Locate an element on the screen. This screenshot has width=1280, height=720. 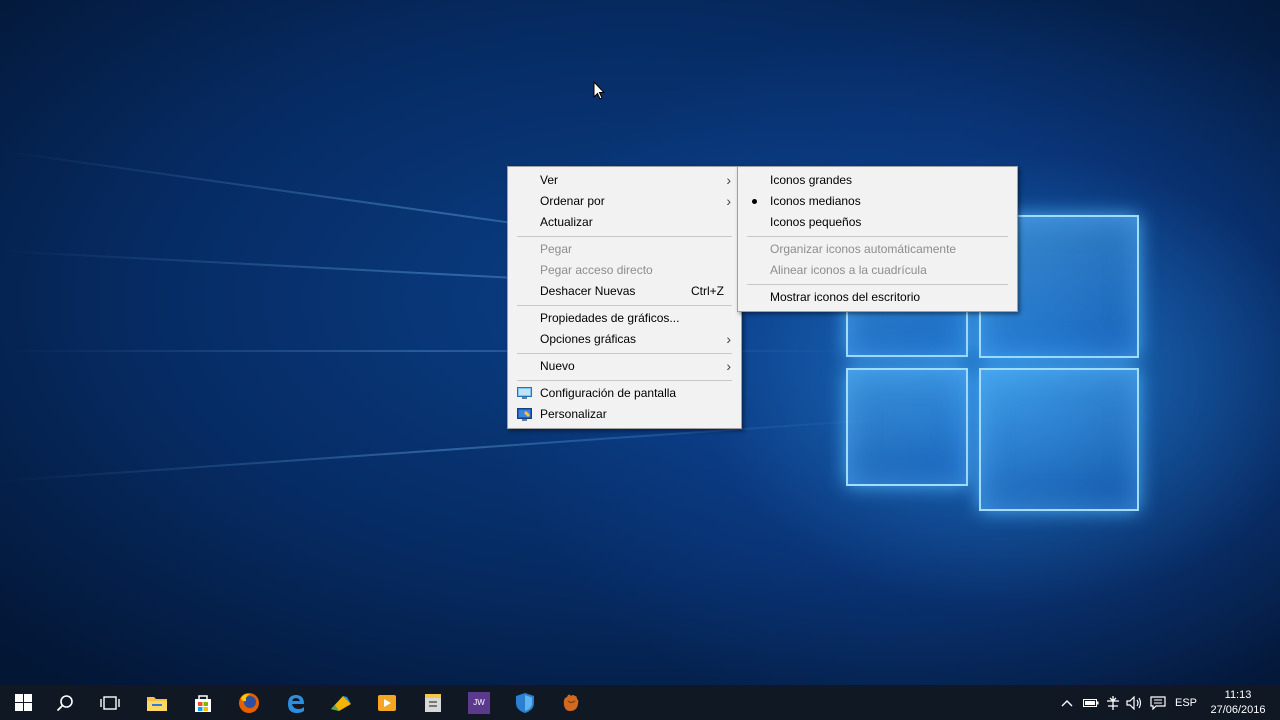
task-view-button is located at coordinates (110, 702).